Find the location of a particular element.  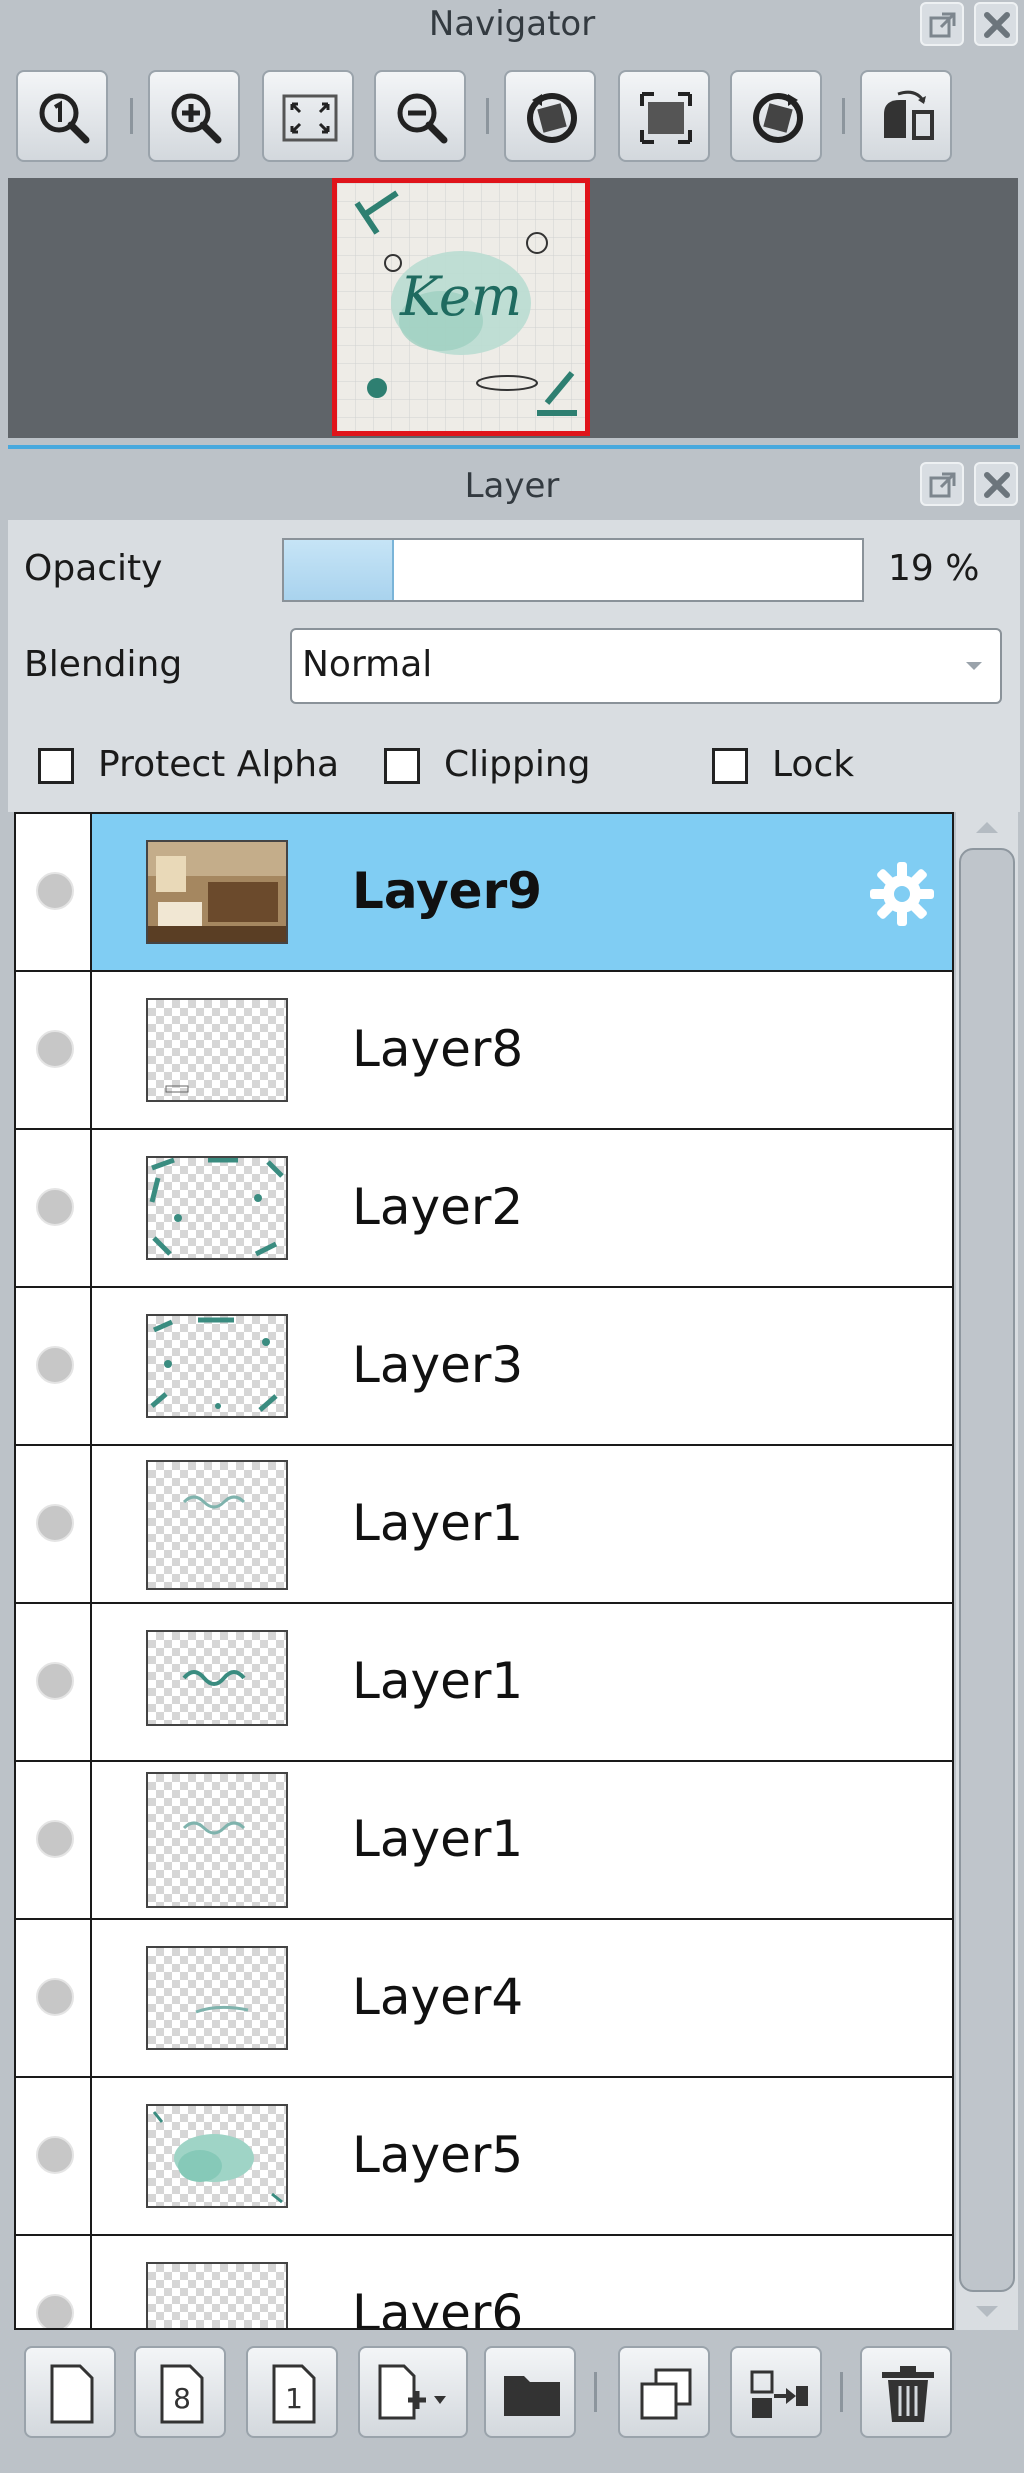

layer-scrollbar is located at coordinates (987, 1571).